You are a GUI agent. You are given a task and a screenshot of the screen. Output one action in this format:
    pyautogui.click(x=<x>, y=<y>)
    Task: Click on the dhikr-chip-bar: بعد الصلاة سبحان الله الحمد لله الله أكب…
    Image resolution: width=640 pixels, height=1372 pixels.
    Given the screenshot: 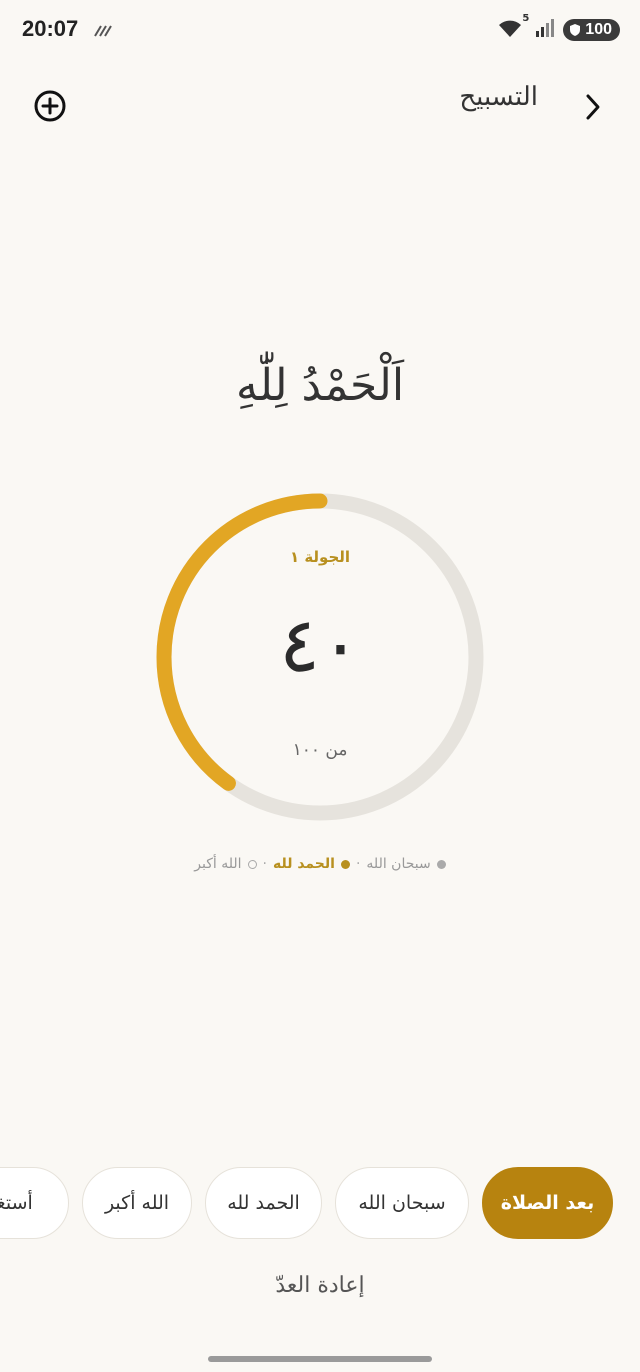 What is the action you would take?
    pyautogui.click(x=320, y=1204)
    